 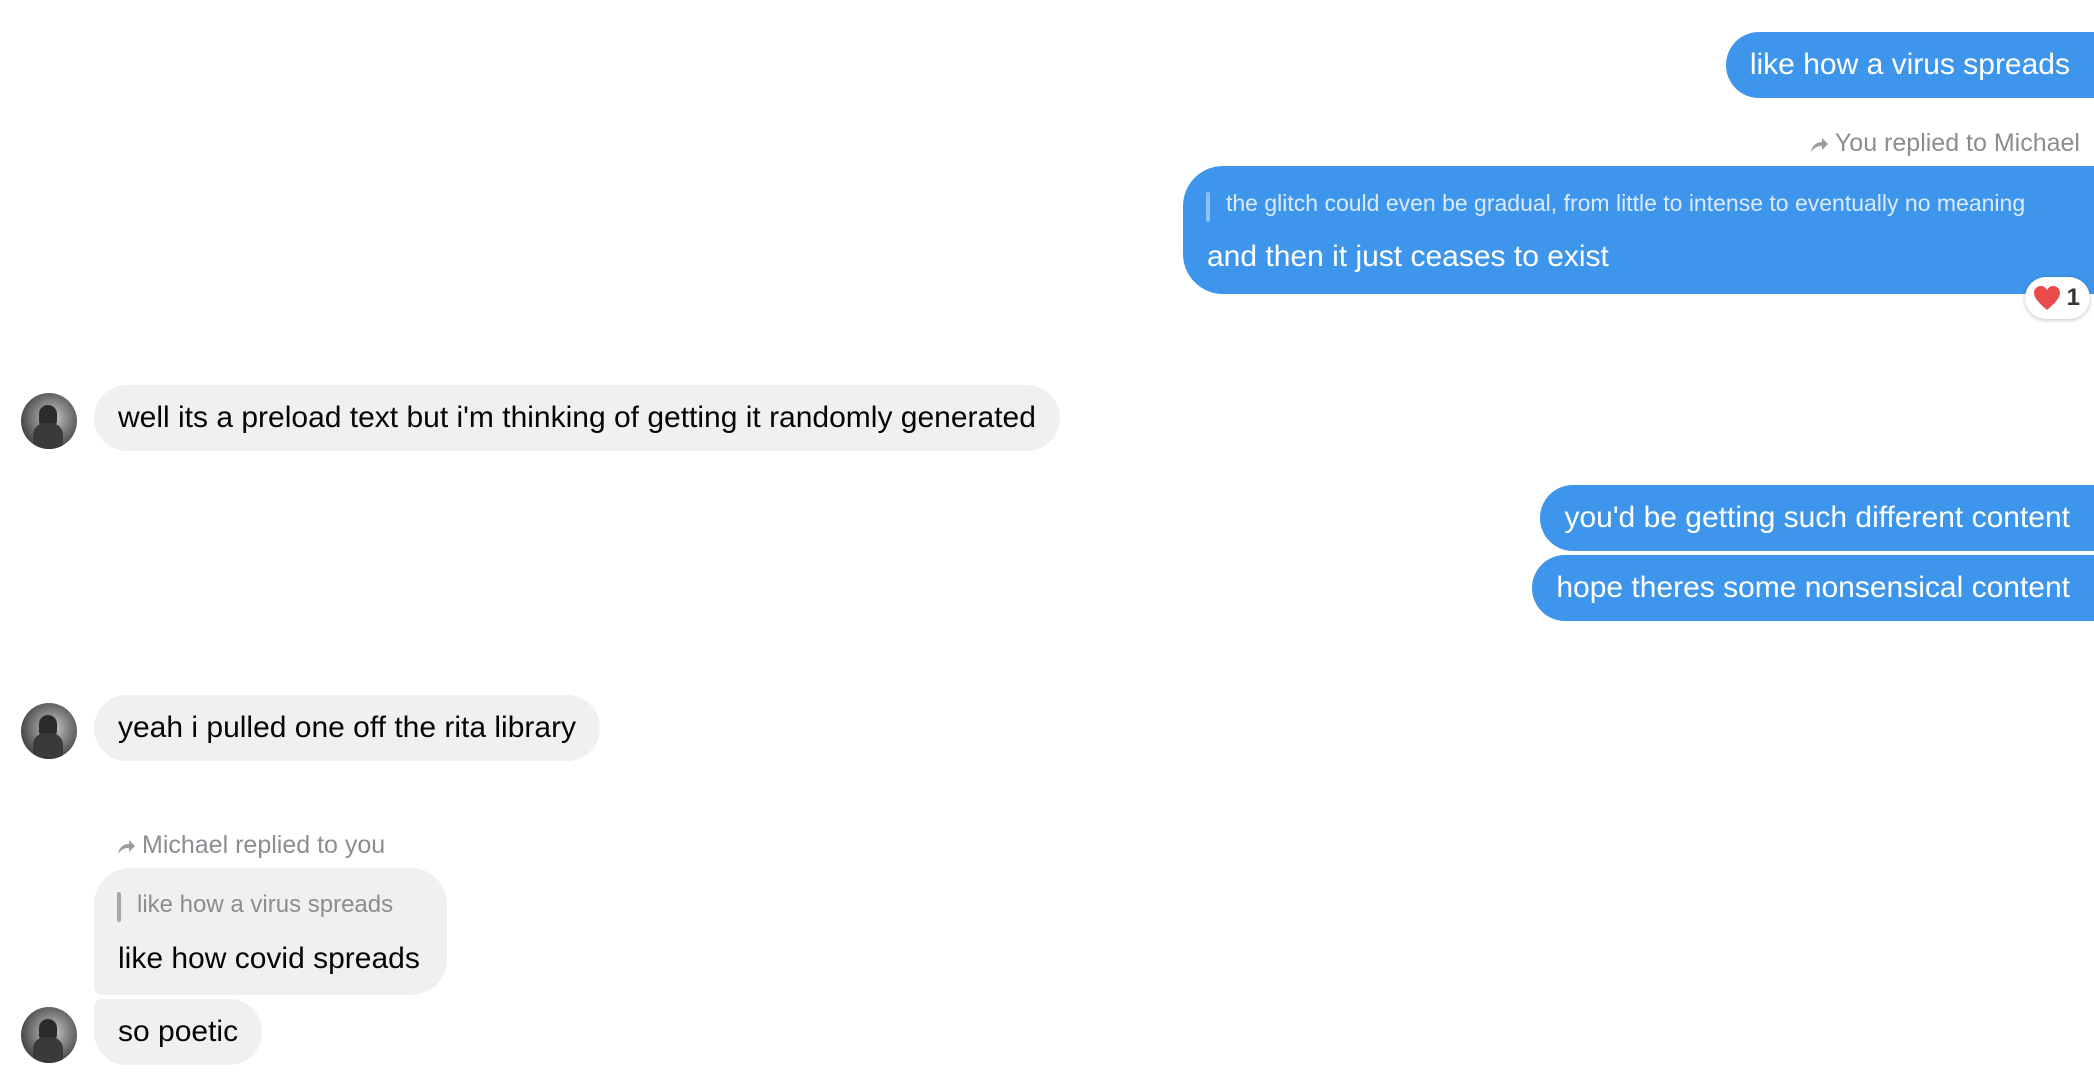 What do you see at coordinates (269, 958) in the screenshot?
I see `message-text: like how covid spreads` at bounding box center [269, 958].